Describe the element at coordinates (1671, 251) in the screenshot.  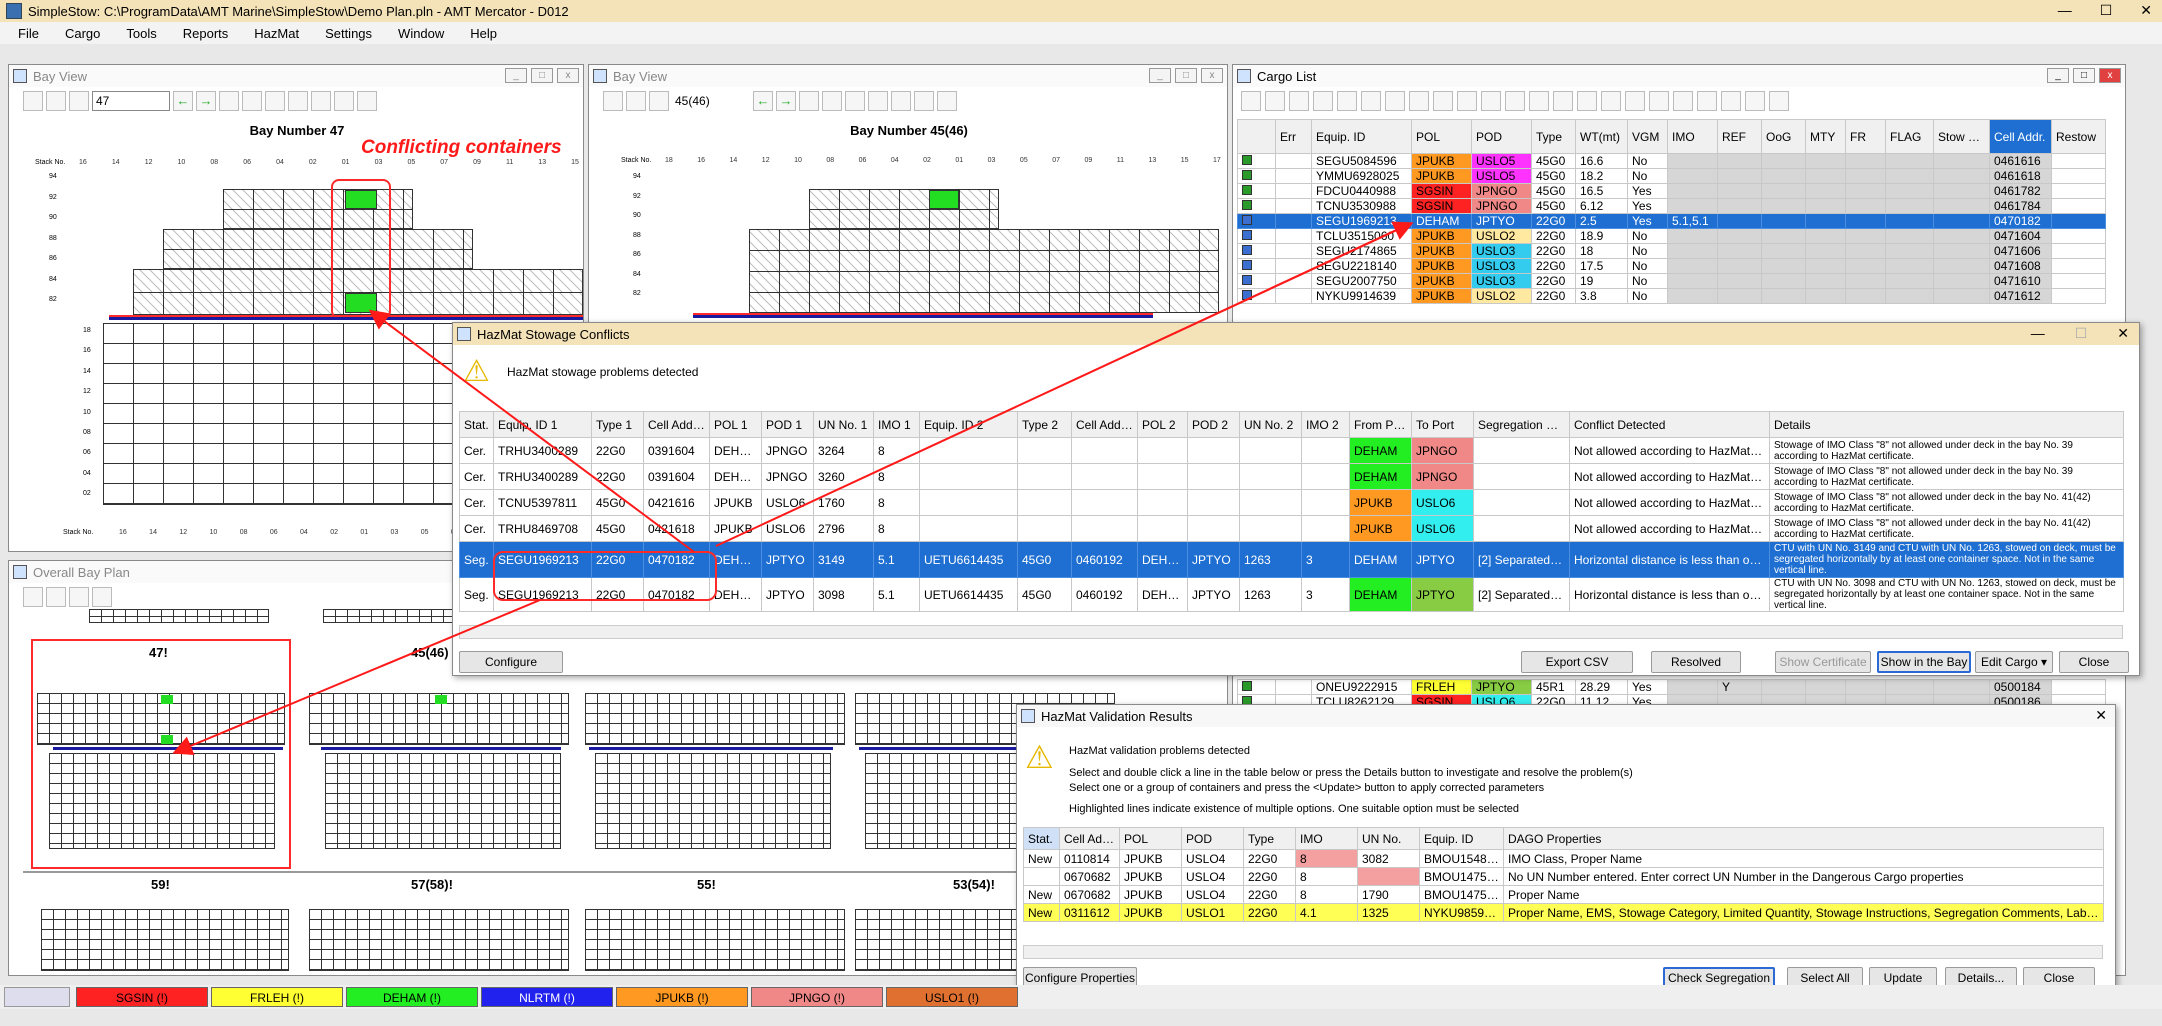
I see `table-row: SEGU2174865 JPUKB USLO3 22G0 18 No 0471606` at that location.